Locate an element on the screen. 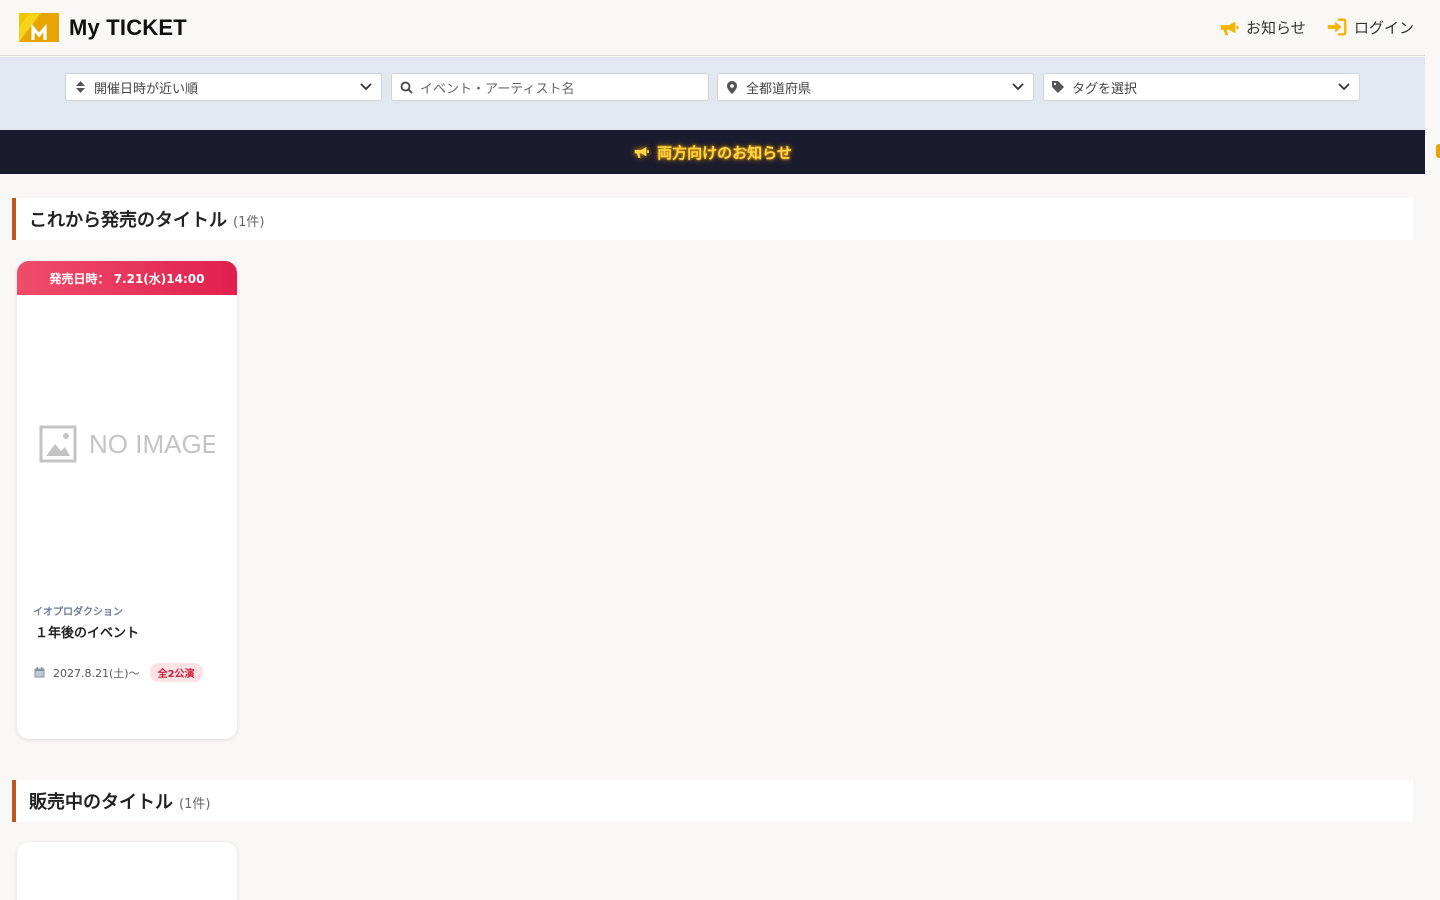  location-pin-icon is located at coordinates (732, 87).